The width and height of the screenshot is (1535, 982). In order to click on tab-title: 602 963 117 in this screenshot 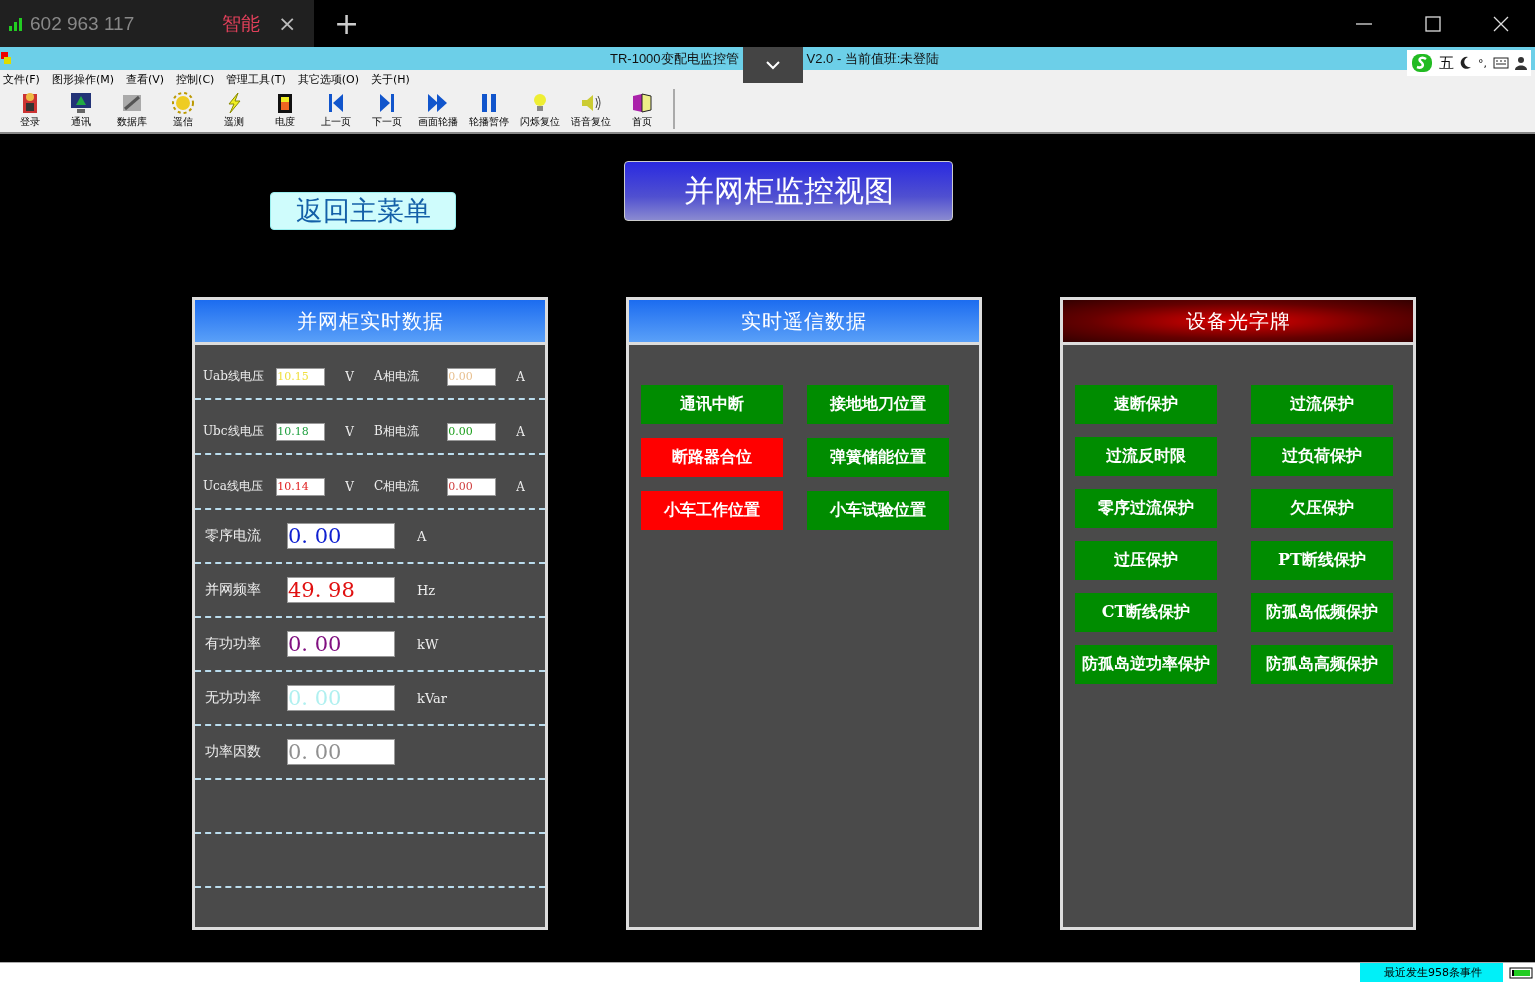, I will do `click(83, 23)`.